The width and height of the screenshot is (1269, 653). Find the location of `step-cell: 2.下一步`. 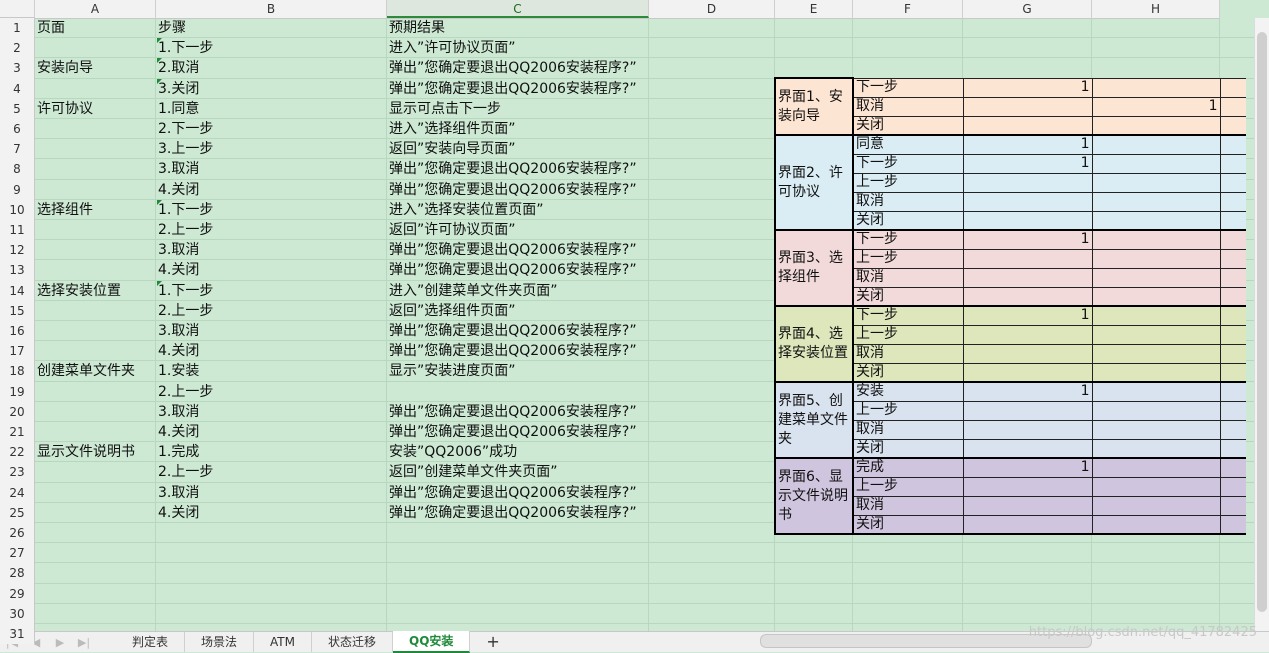

step-cell: 2.下一步 is located at coordinates (185, 129).